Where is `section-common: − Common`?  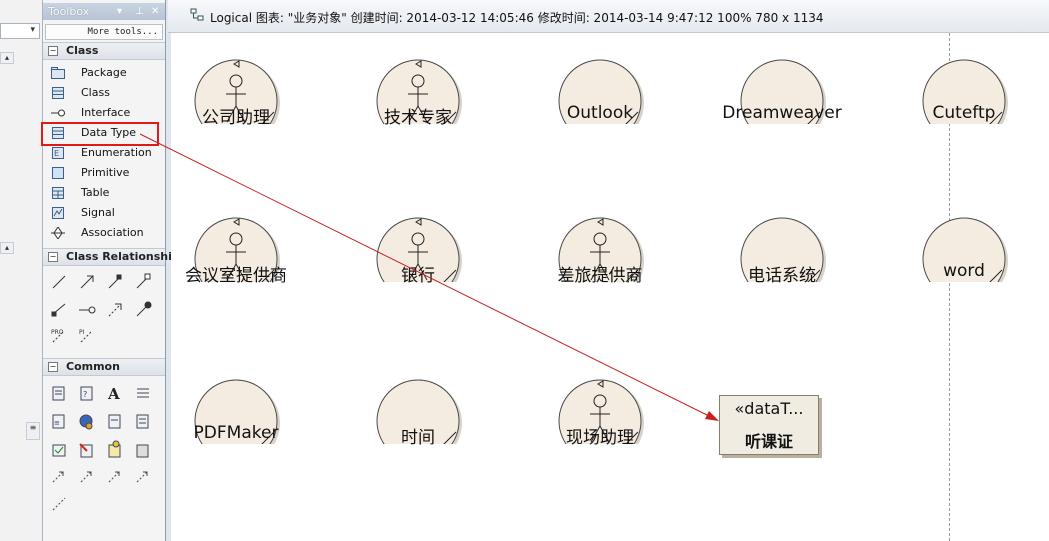 section-common: − Common is located at coordinates (104, 367).